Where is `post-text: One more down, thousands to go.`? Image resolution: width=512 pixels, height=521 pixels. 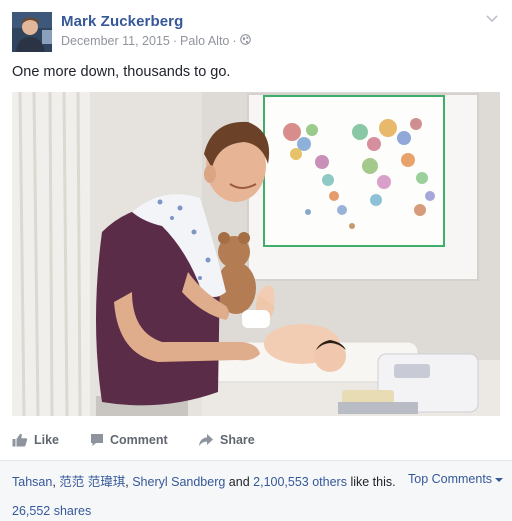
post-text: One more down, thousands to go. is located at coordinates (121, 72).